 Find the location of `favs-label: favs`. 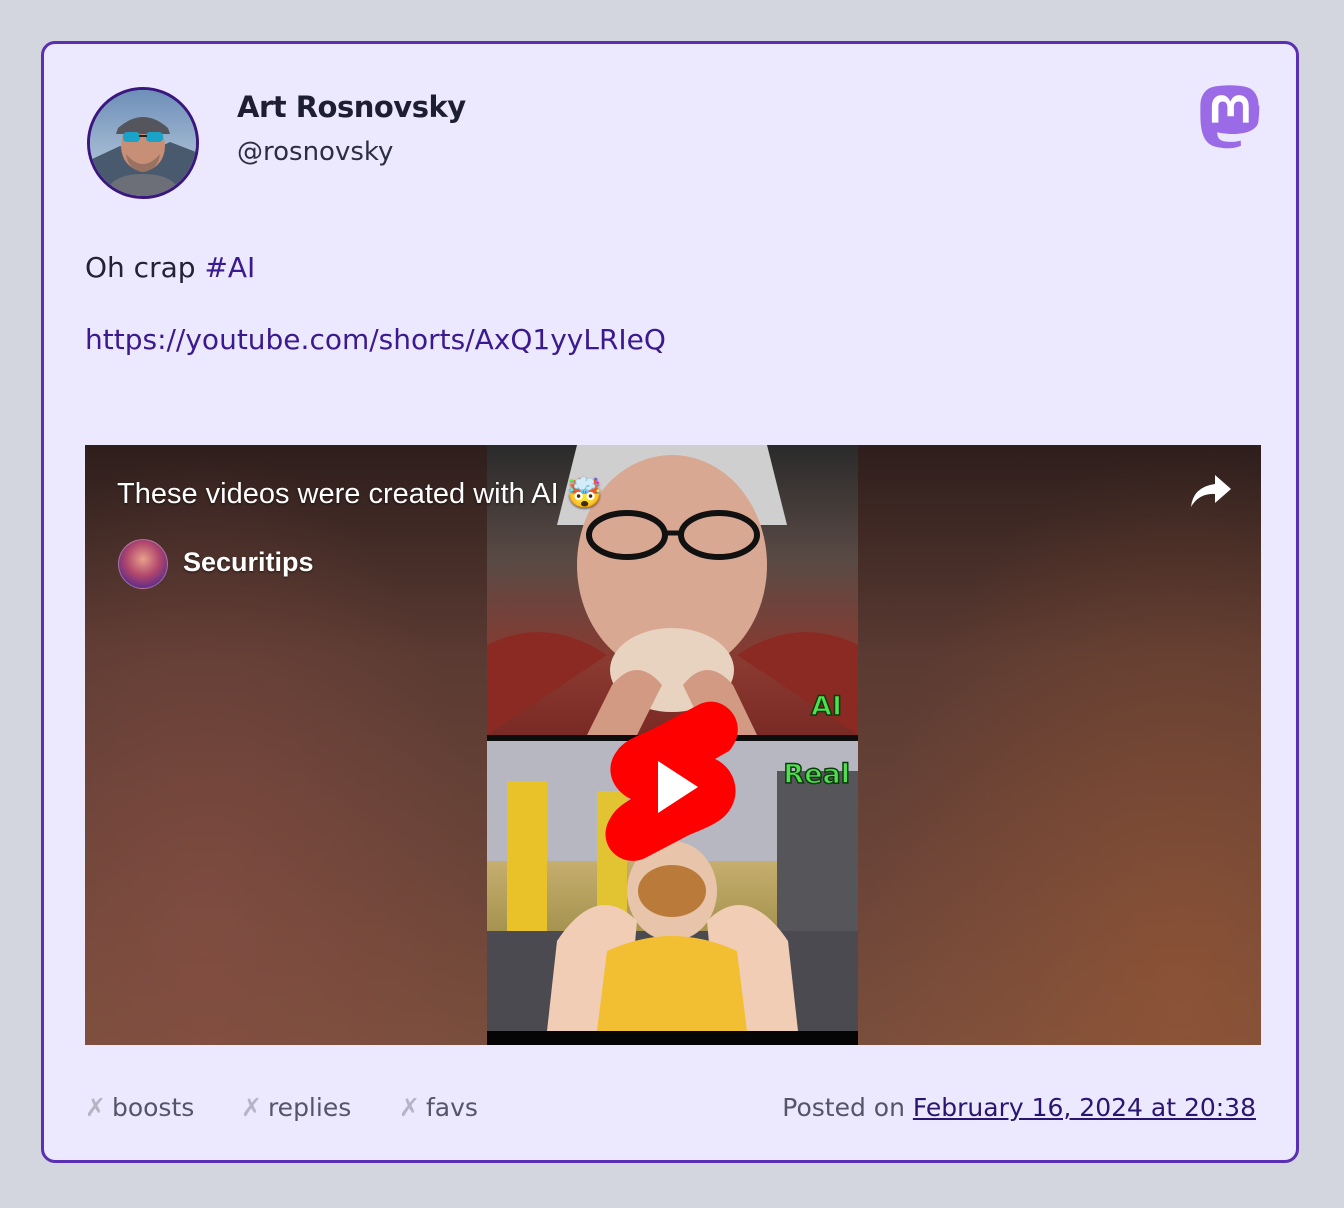

favs-label: favs is located at coordinates (451, 1107).